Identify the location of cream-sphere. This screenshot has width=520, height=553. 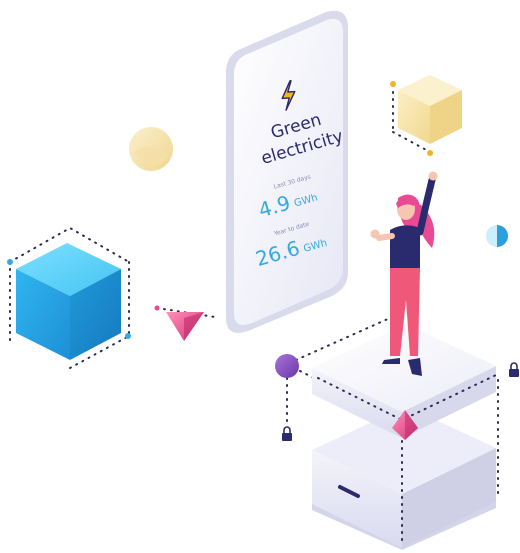
(151, 149).